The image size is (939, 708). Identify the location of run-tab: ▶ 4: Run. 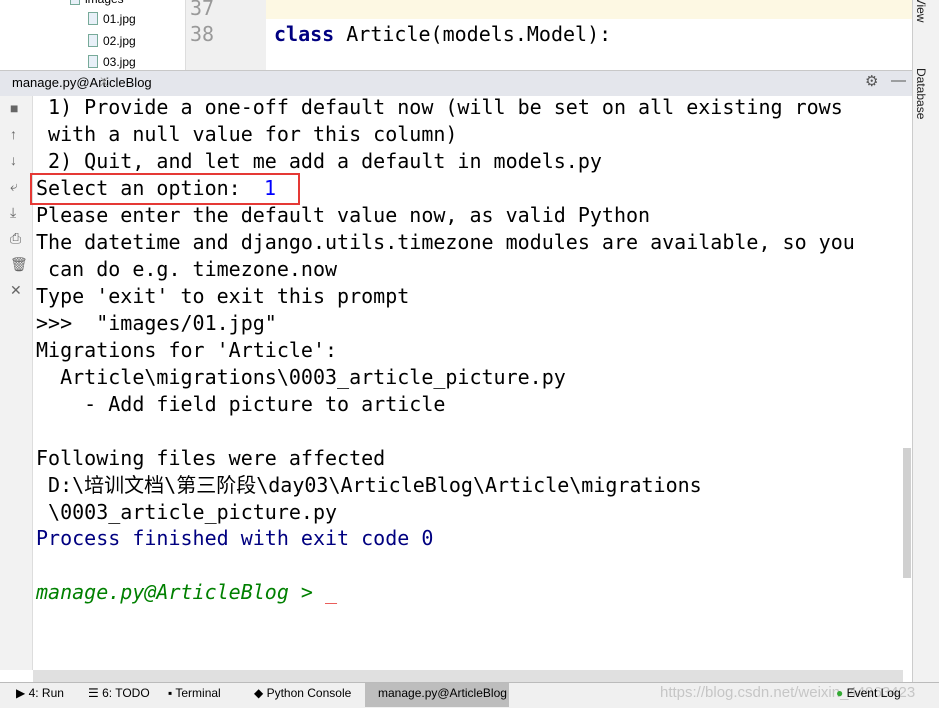
(40, 693).